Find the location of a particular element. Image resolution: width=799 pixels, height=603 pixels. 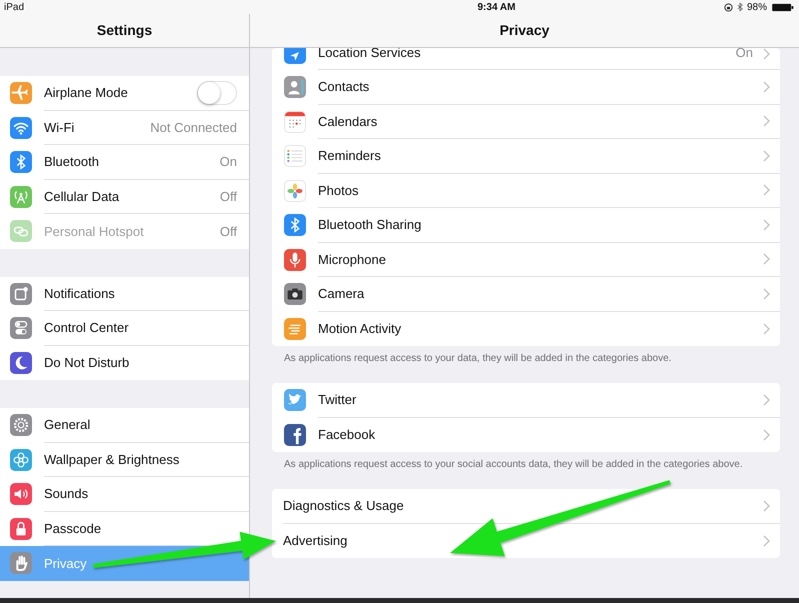

item-label: Personal Hotspot is located at coordinates (94, 231).